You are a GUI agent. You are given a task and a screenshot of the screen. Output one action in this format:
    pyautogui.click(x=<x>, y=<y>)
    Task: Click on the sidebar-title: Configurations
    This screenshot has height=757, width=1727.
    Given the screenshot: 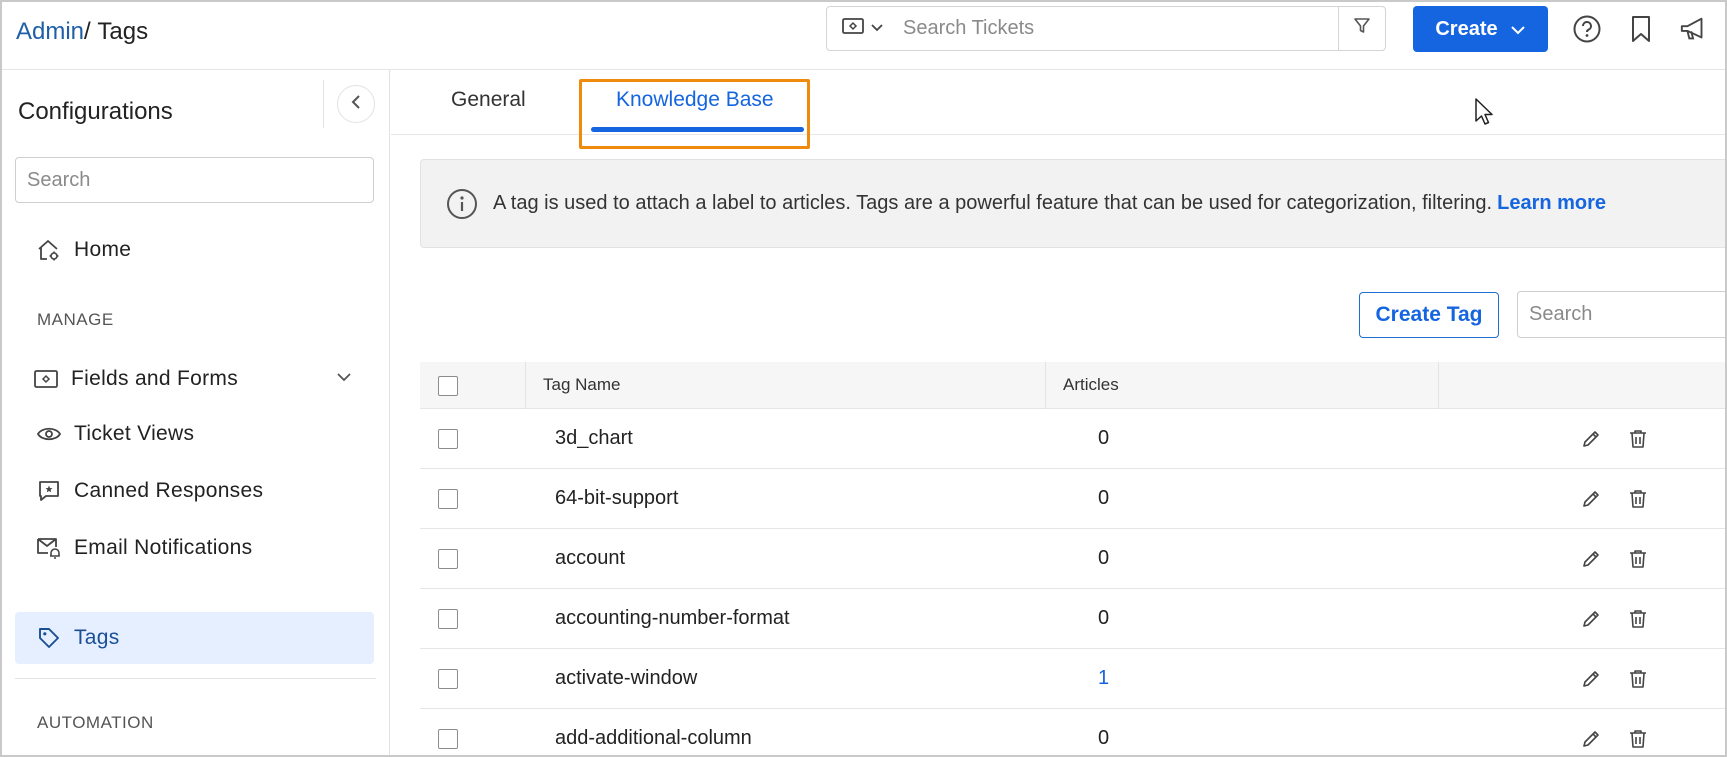 What is the action you would take?
    pyautogui.click(x=95, y=111)
    